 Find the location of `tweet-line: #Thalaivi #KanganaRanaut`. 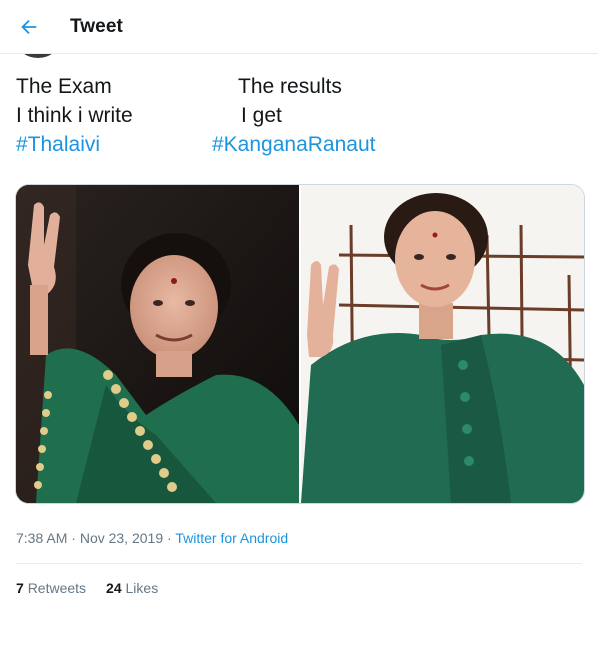

tweet-line: #Thalaivi #KanganaRanaut is located at coordinates (301, 144).